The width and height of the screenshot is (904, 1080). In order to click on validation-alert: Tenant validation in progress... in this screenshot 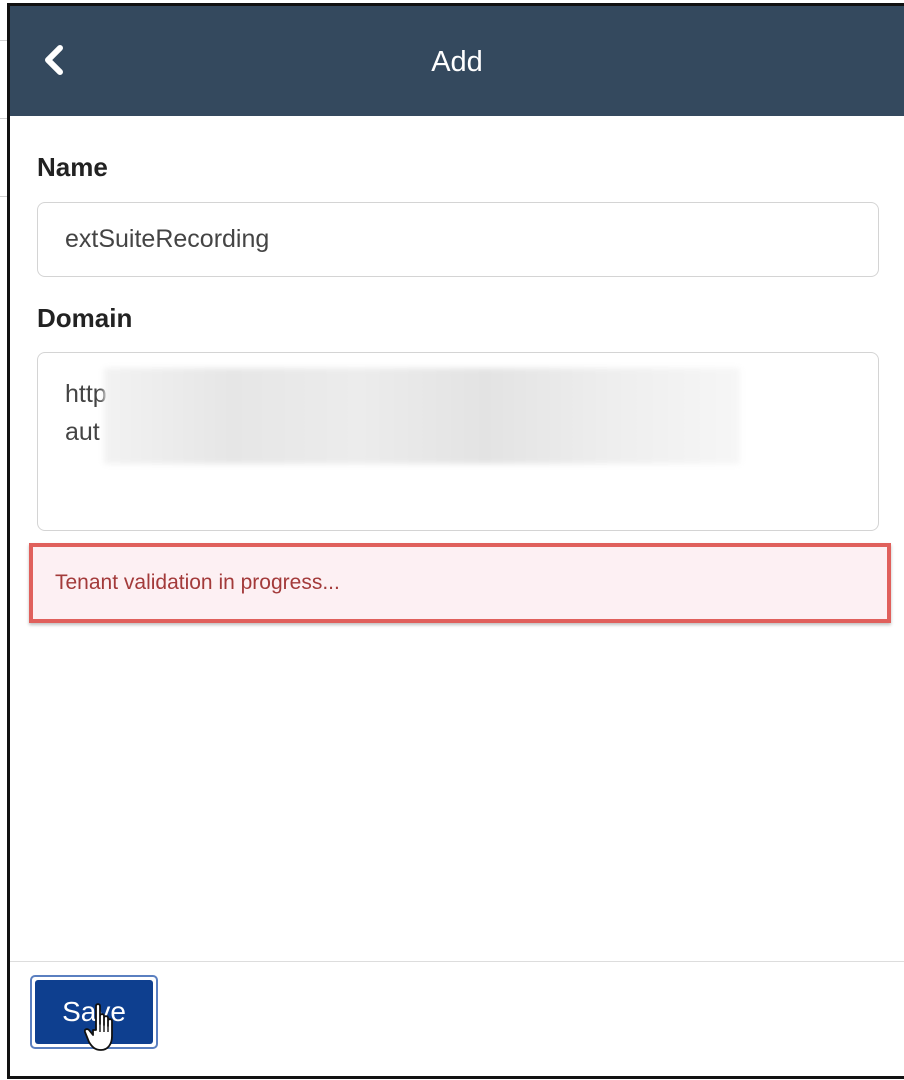, I will do `click(460, 583)`.